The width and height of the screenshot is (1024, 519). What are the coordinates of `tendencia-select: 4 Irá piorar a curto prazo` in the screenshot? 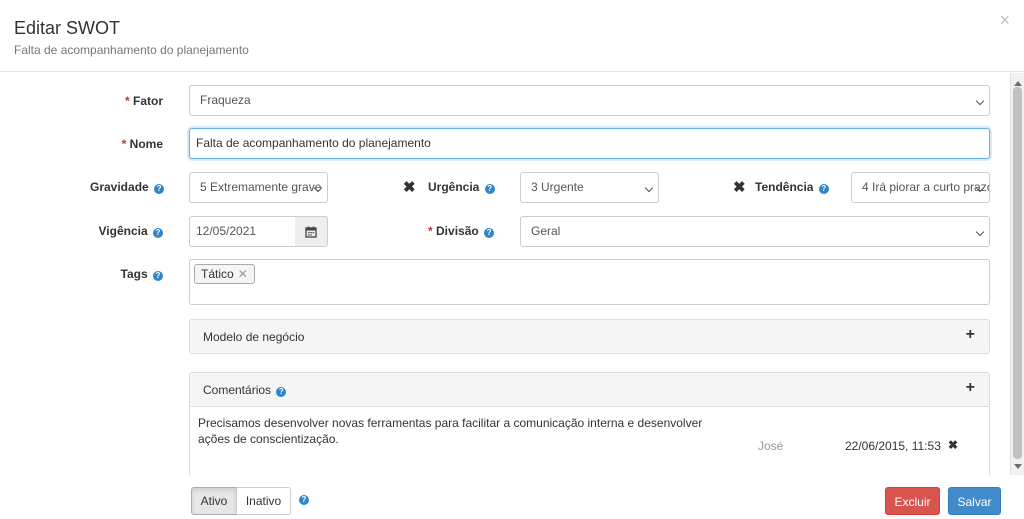 It's located at (920, 187).